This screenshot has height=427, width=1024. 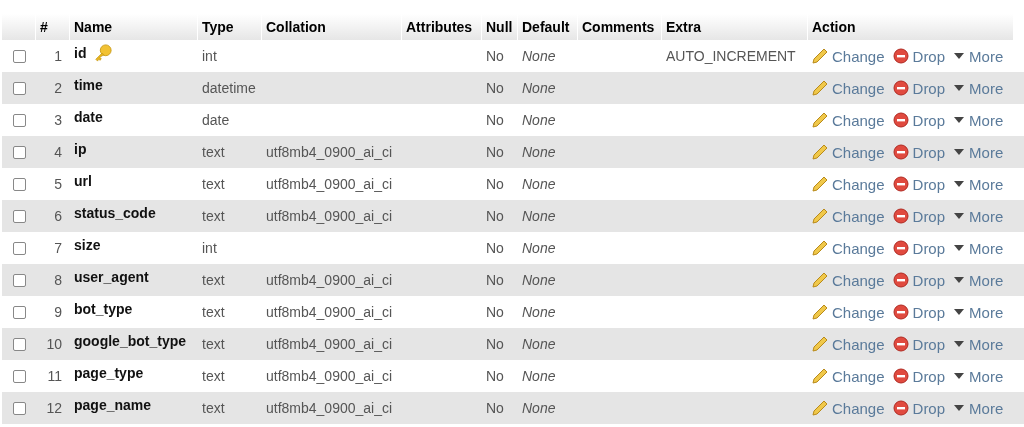 What do you see at coordinates (735, 27) in the screenshot?
I see `column-header: Extra` at bounding box center [735, 27].